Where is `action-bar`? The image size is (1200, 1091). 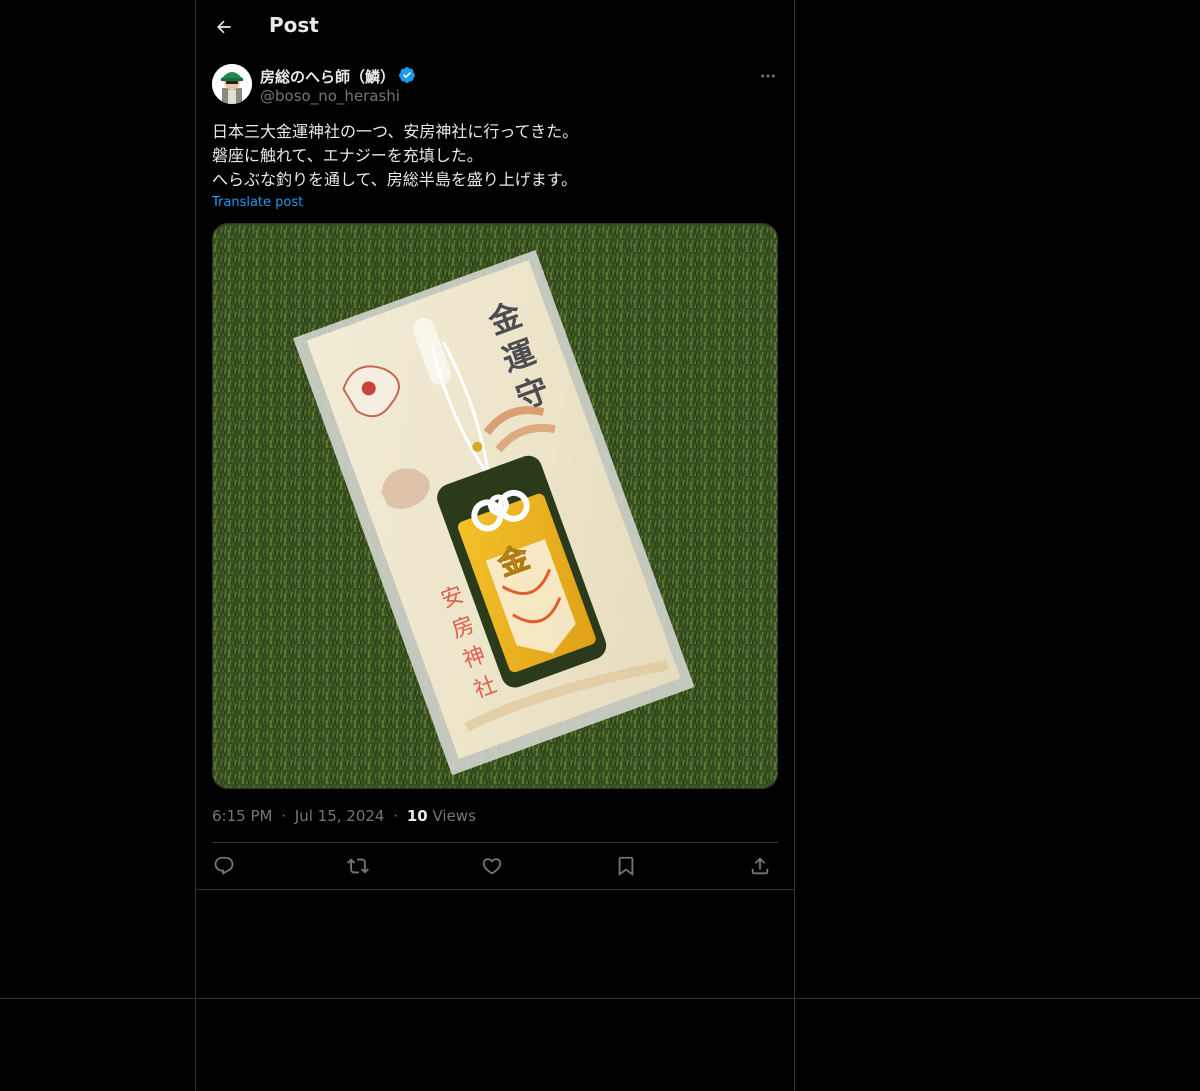
action-bar is located at coordinates (495, 866).